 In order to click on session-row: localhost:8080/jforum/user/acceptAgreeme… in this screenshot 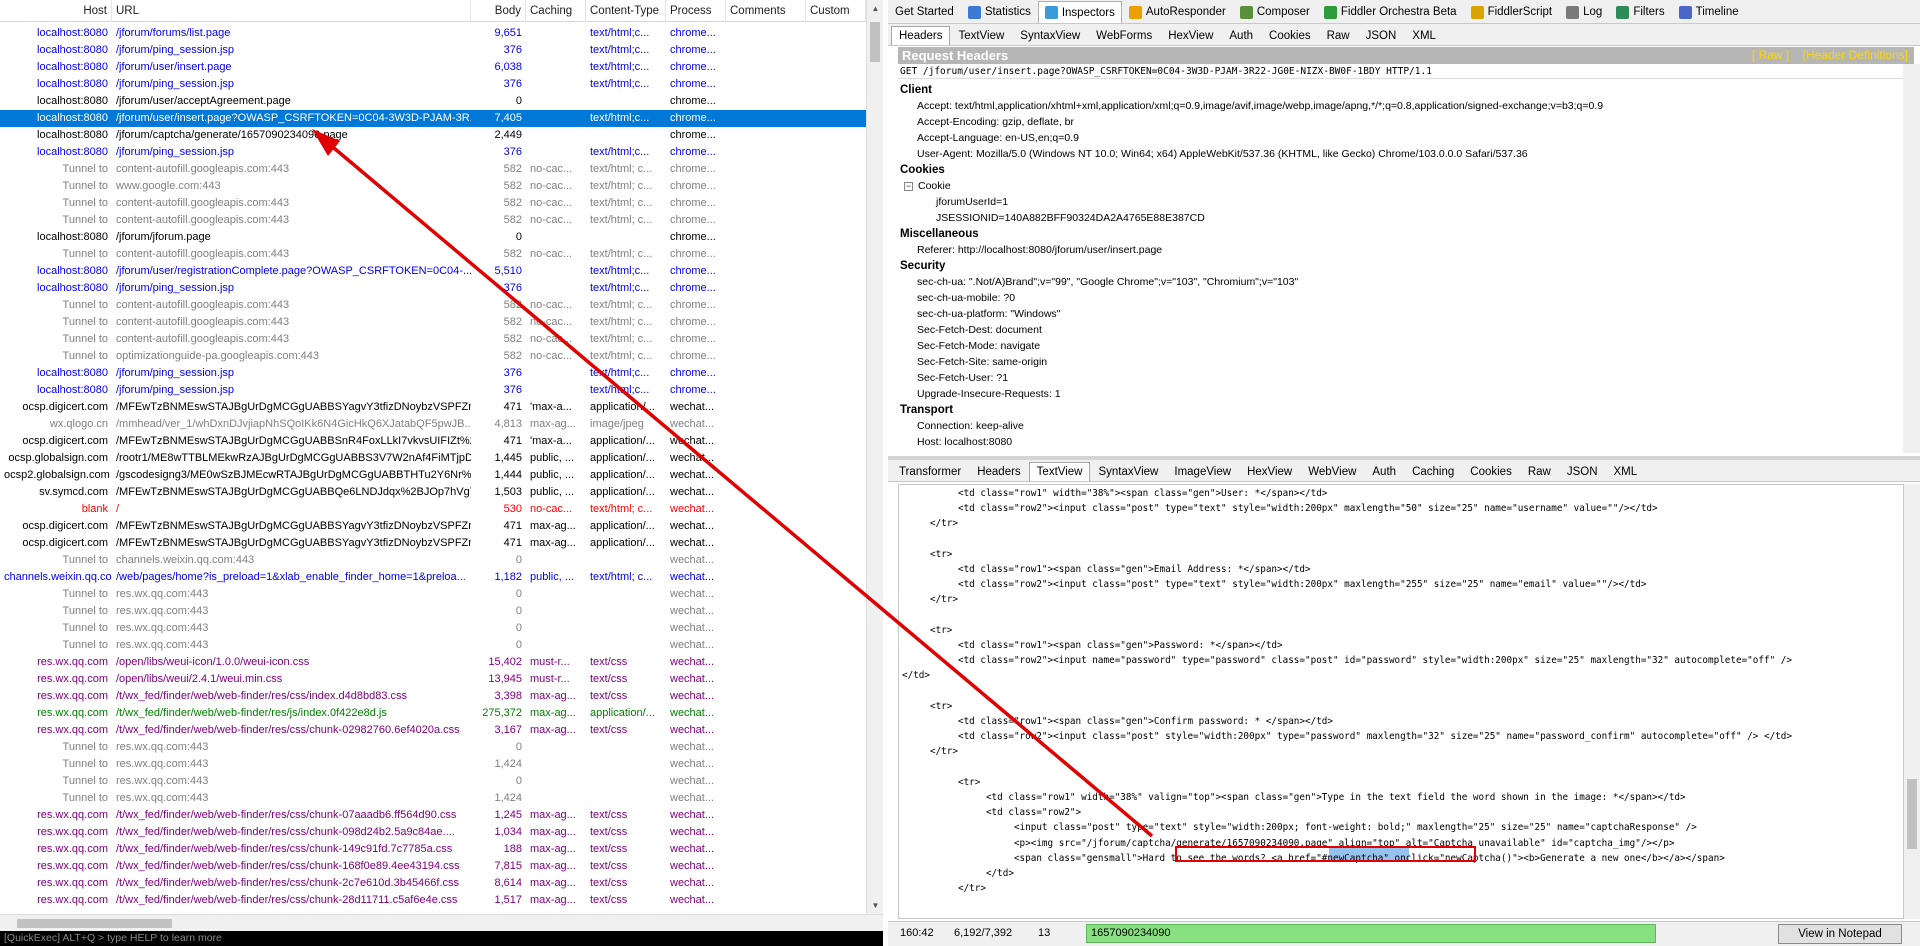, I will do `click(433, 101)`.